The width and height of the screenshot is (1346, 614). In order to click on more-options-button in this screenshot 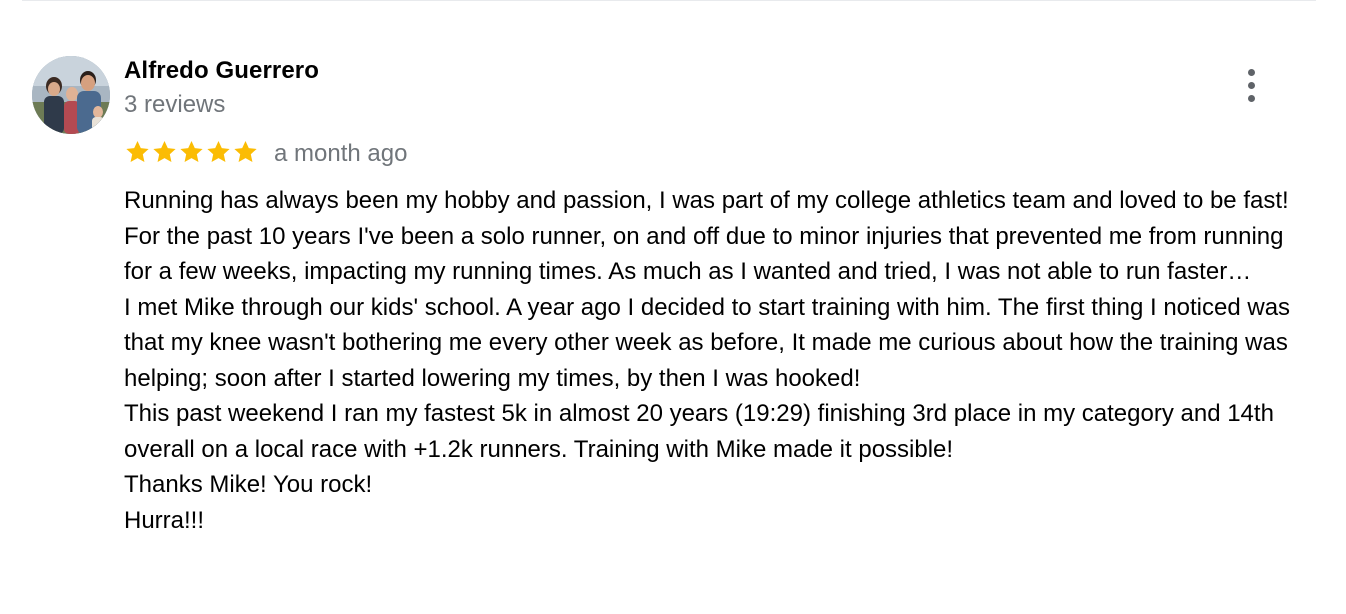, I will do `click(1252, 86)`.